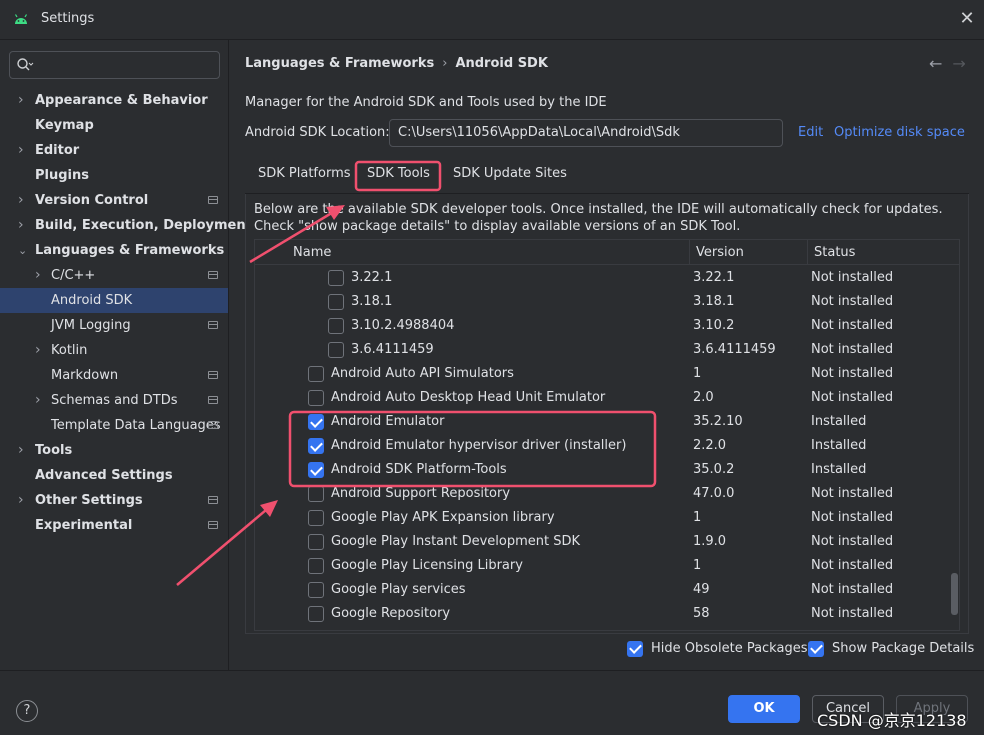  What do you see at coordinates (839, 445) in the screenshot?
I see `package-status: Installed` at bounding box center [839, 445].